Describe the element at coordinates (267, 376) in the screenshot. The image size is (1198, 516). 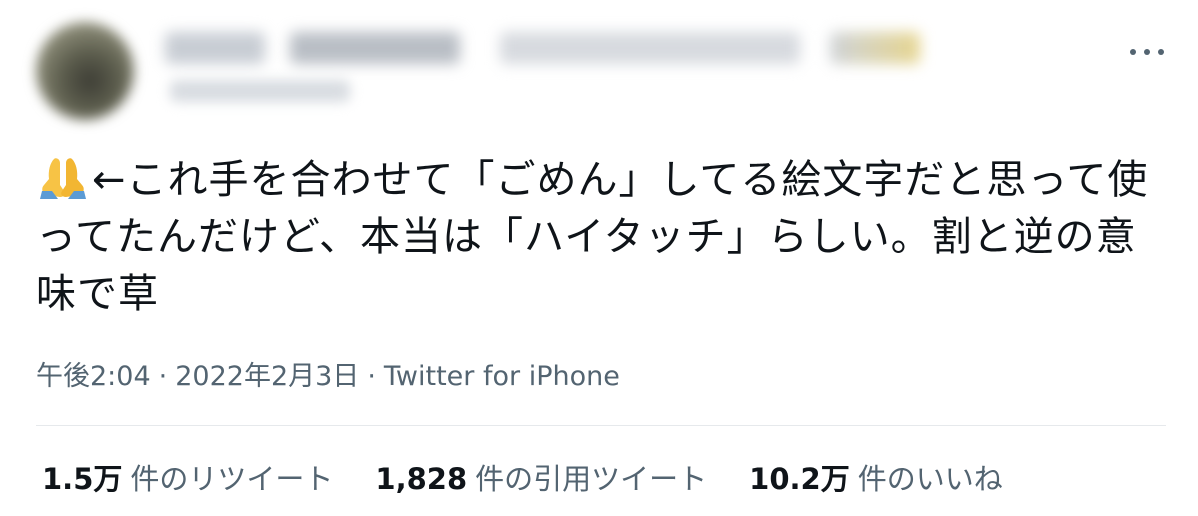
I see `tweet-date: 2022年2月3日` at that location.